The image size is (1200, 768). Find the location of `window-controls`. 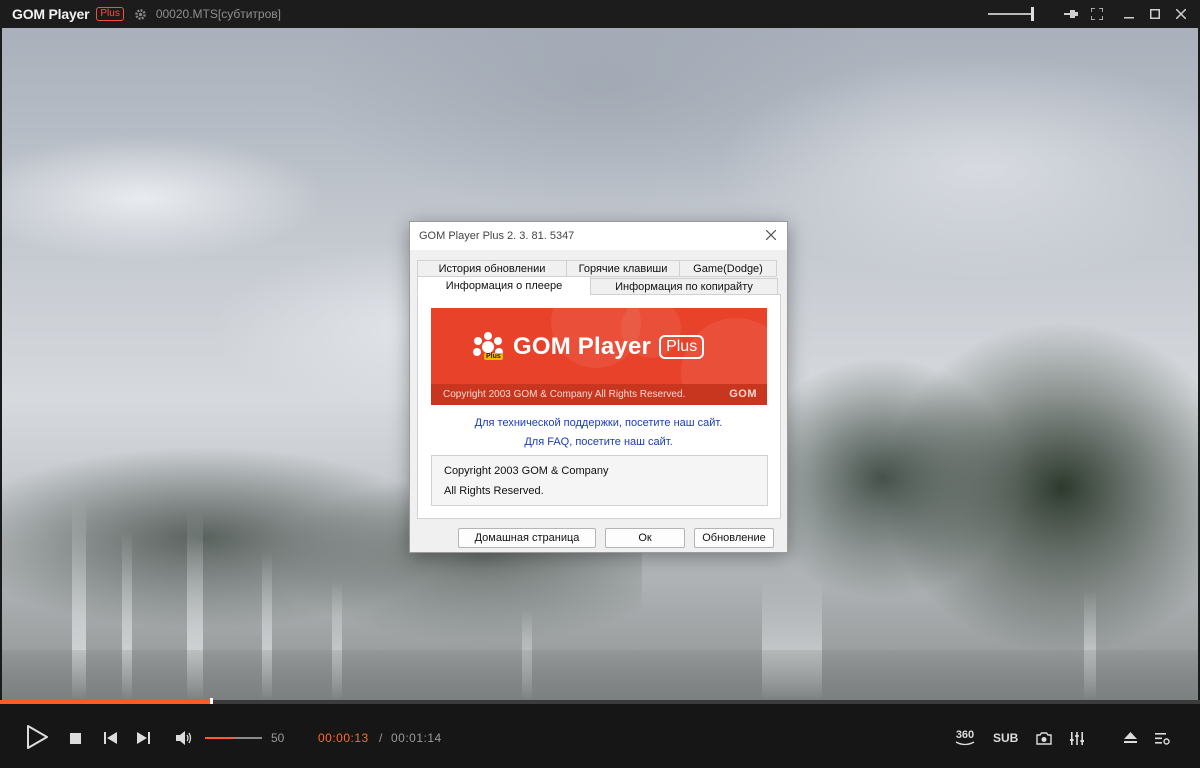

window-controls is located at coordinates (1094, 14).